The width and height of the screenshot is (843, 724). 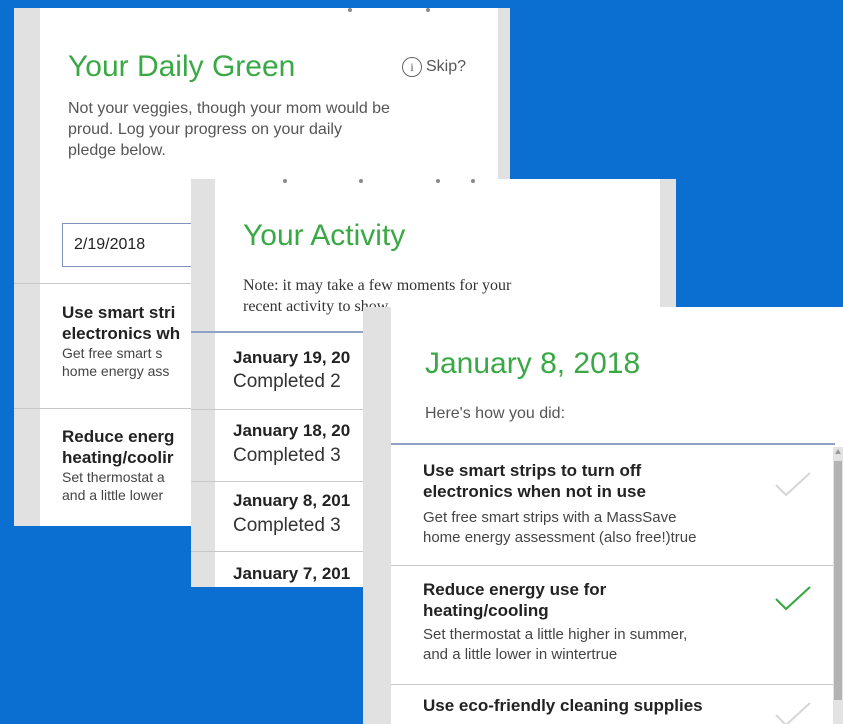 What do you see at coordinates (486, 610) in the screenshot?
I see `title-line: heating/cooling` at bounding box center [486, 610].